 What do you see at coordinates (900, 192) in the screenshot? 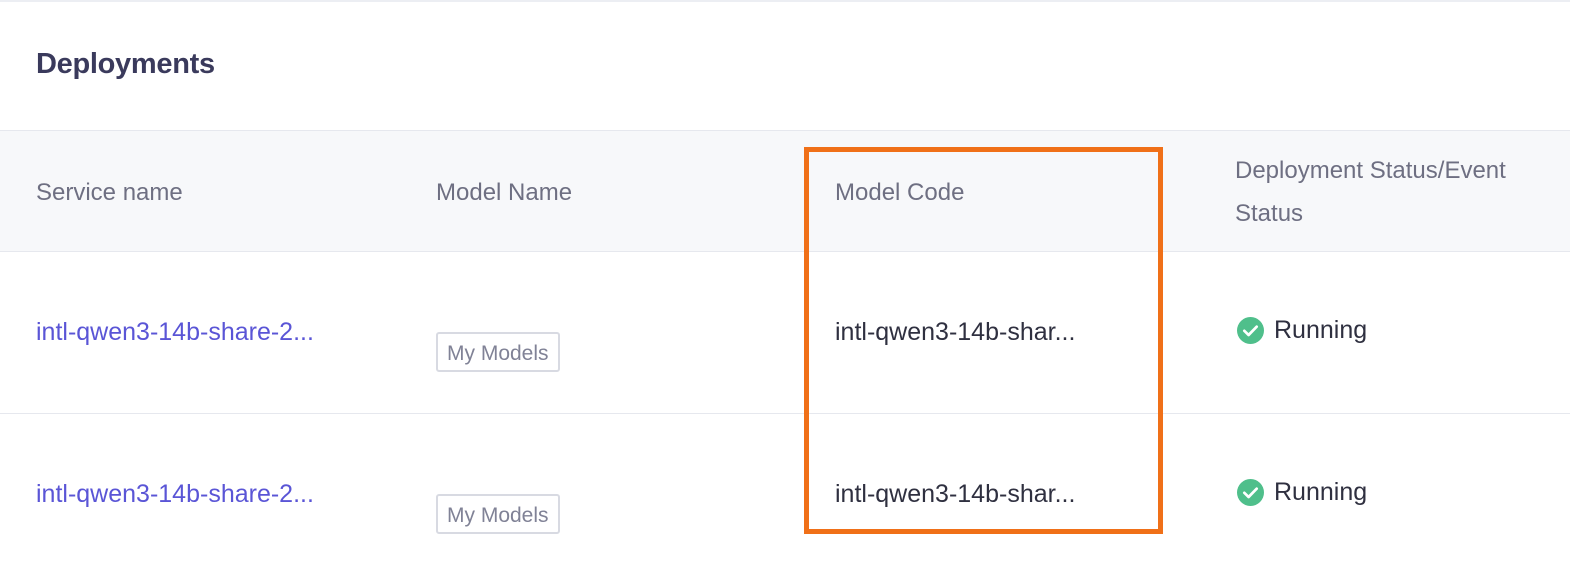
I see `column-header-model-code: Model Code` at bounding box center [900, 192].